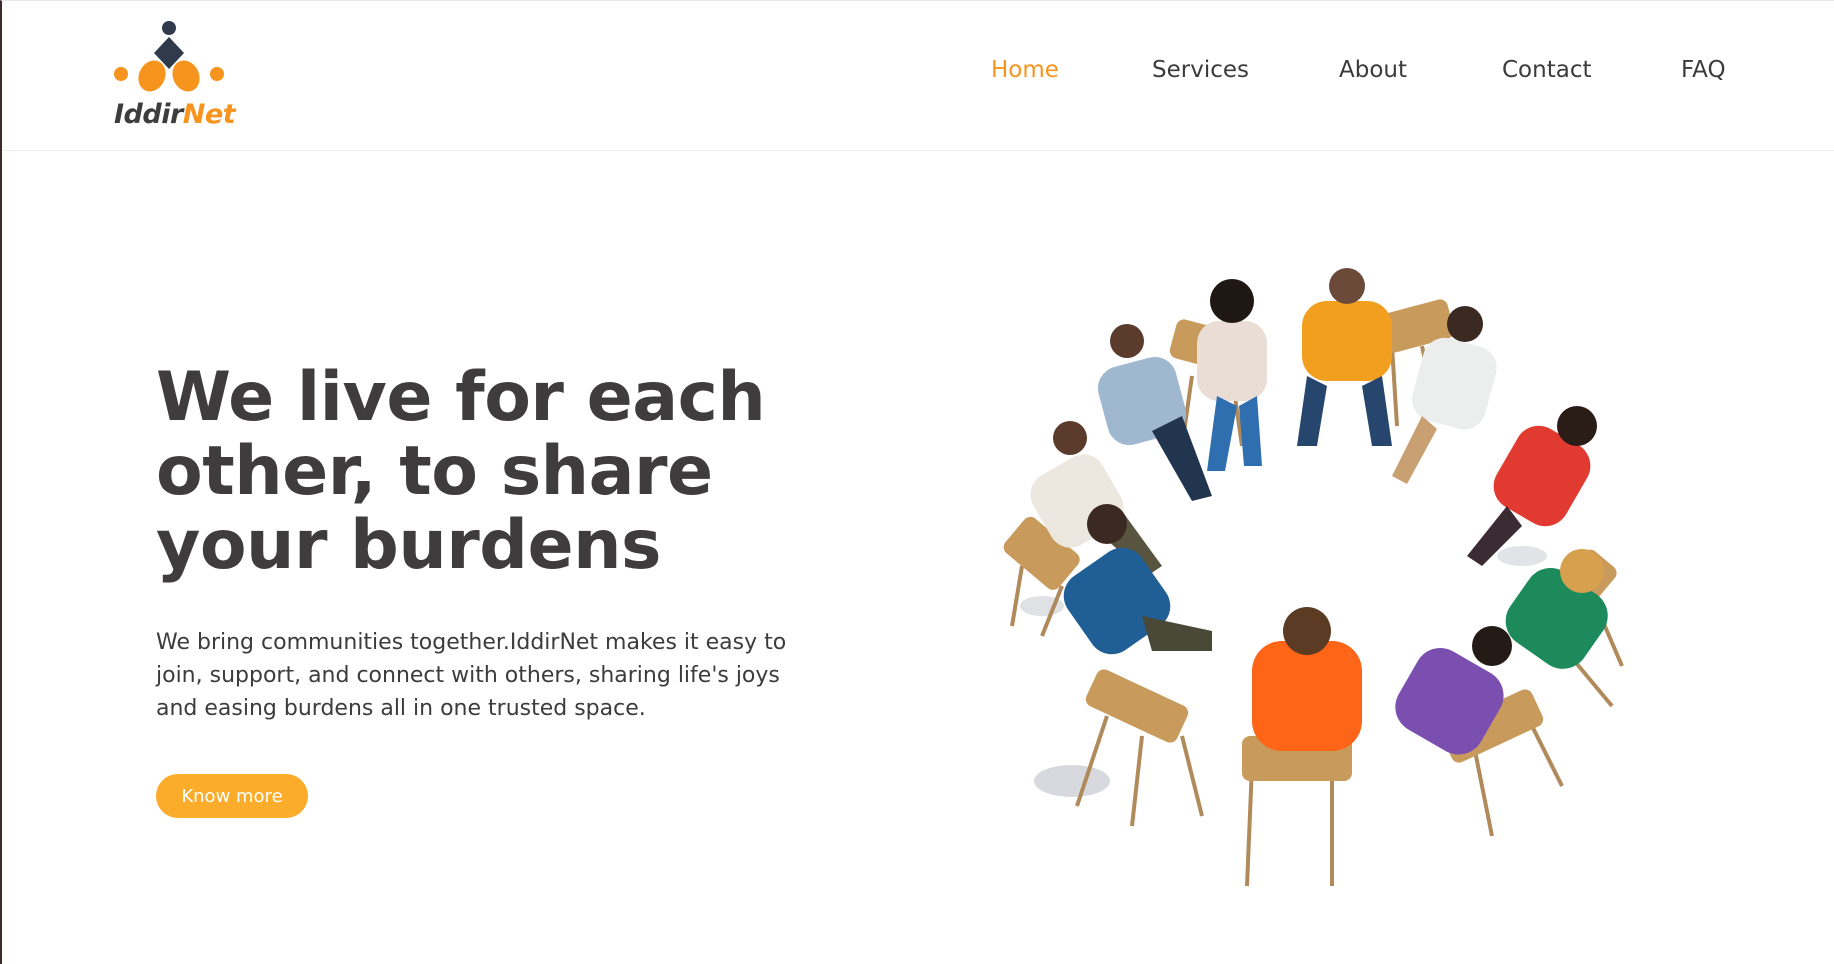 Image resolution: width=1834 pixels, height=964 pixels. I want to click on logo-text: IddirNet, so click(175, 114).